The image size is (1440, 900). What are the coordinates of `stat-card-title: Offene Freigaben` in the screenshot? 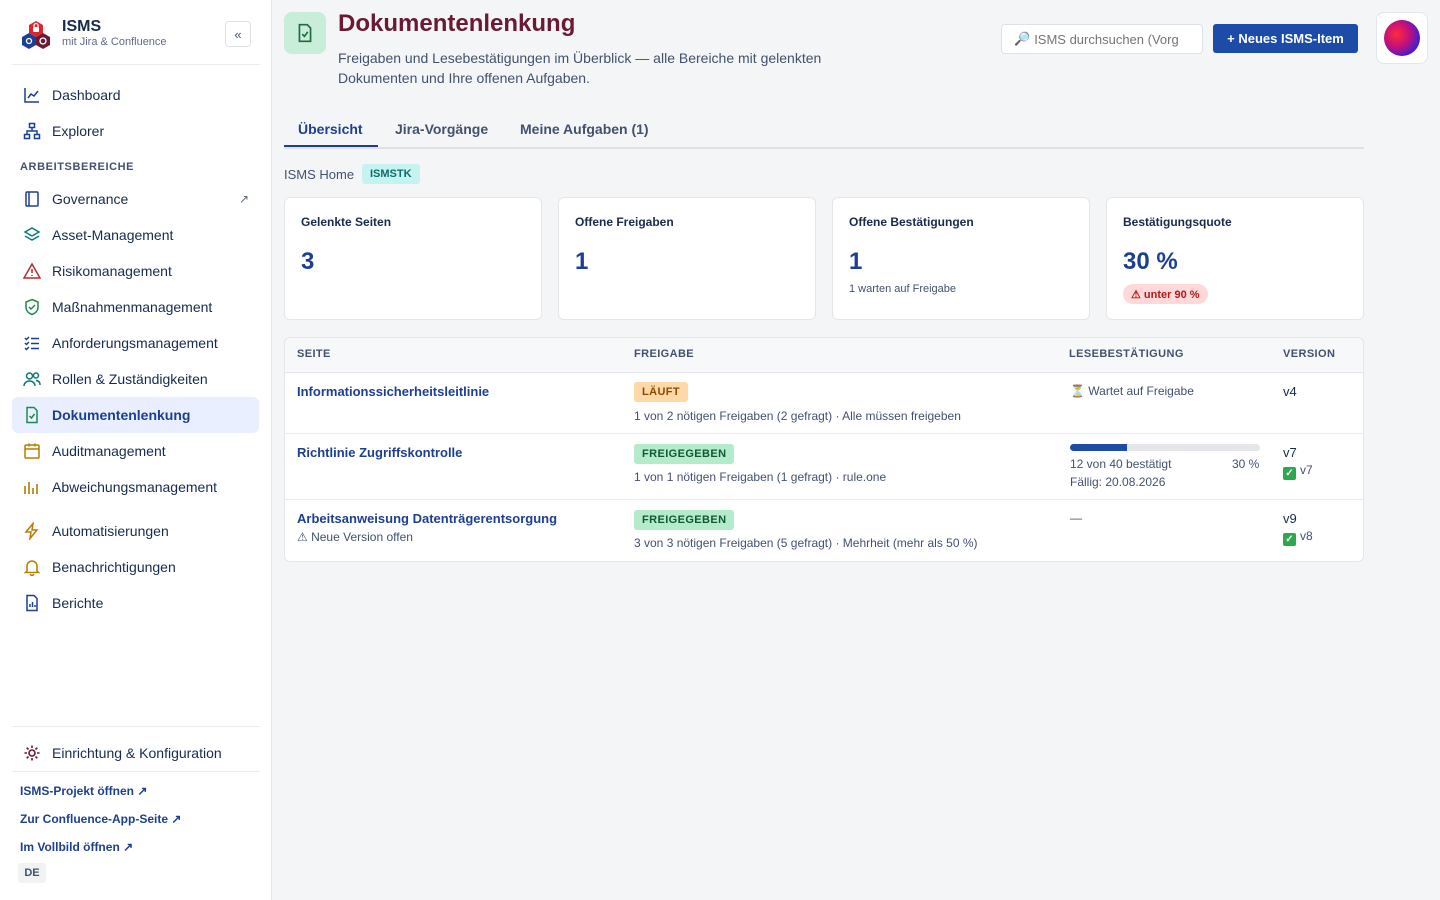 It's located at (624, 222).